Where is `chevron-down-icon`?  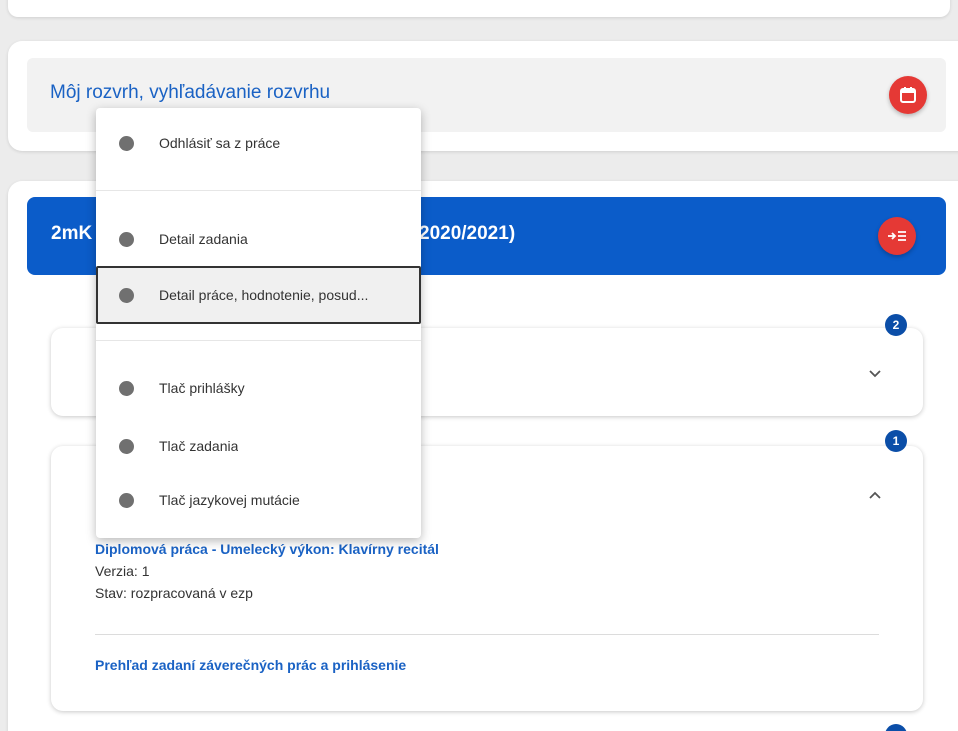 chevron-down-icon is located at coordinates (875, 374).